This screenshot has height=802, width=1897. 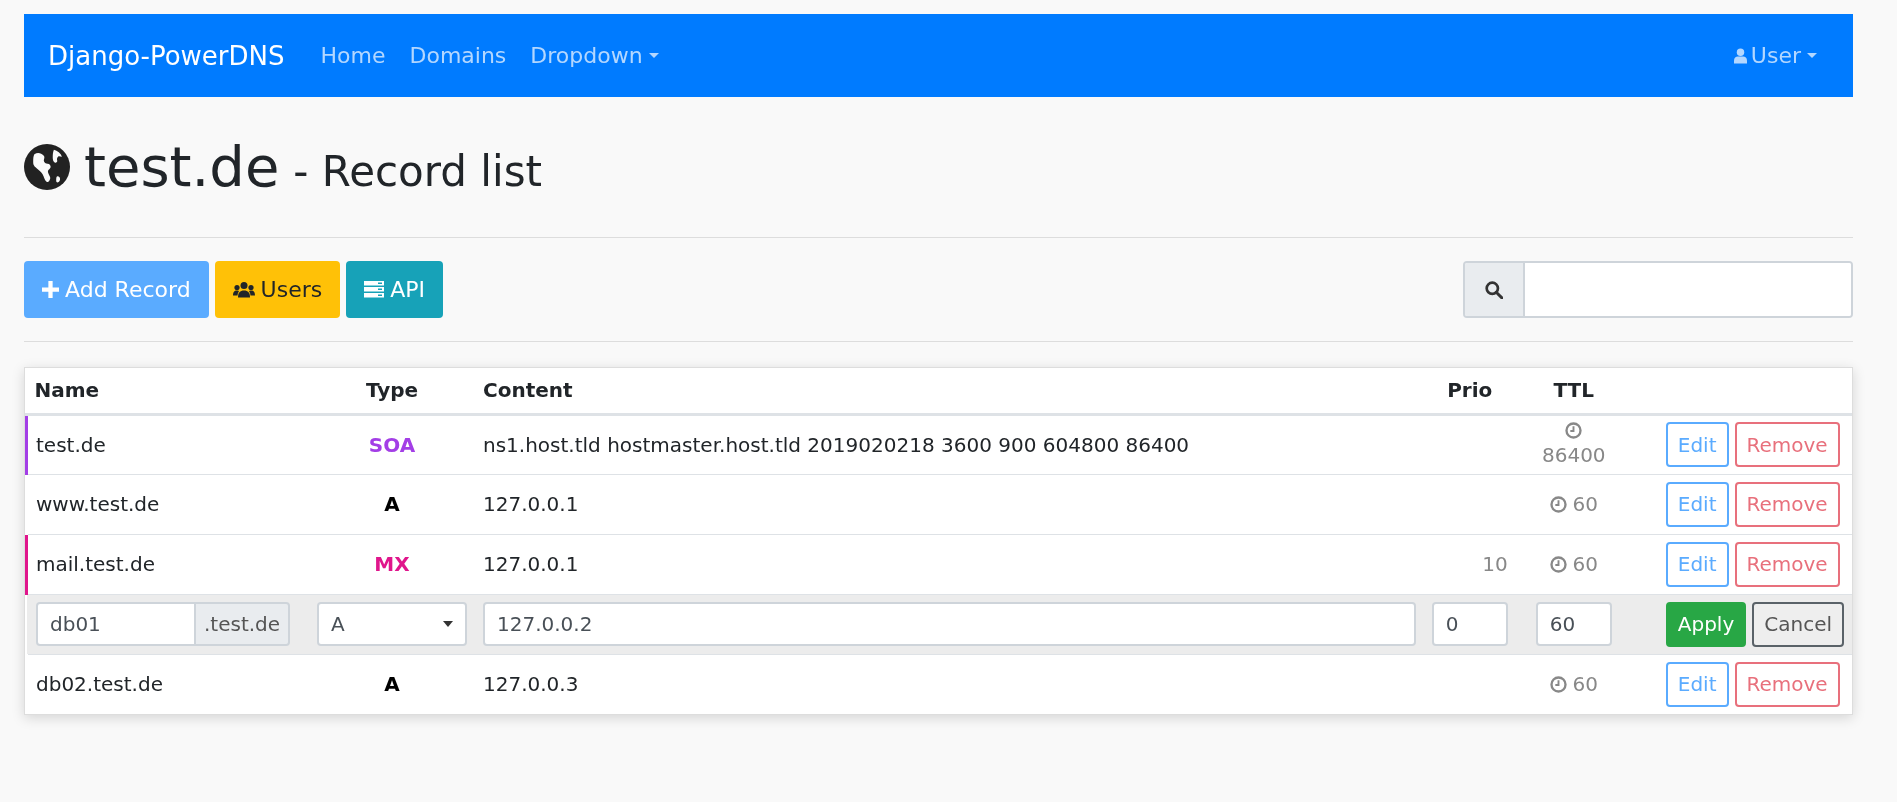 What do you see at coordinates (167, 444) in the screenshot?
I see `table-cell: test.de` at bounding box center [167, 444].